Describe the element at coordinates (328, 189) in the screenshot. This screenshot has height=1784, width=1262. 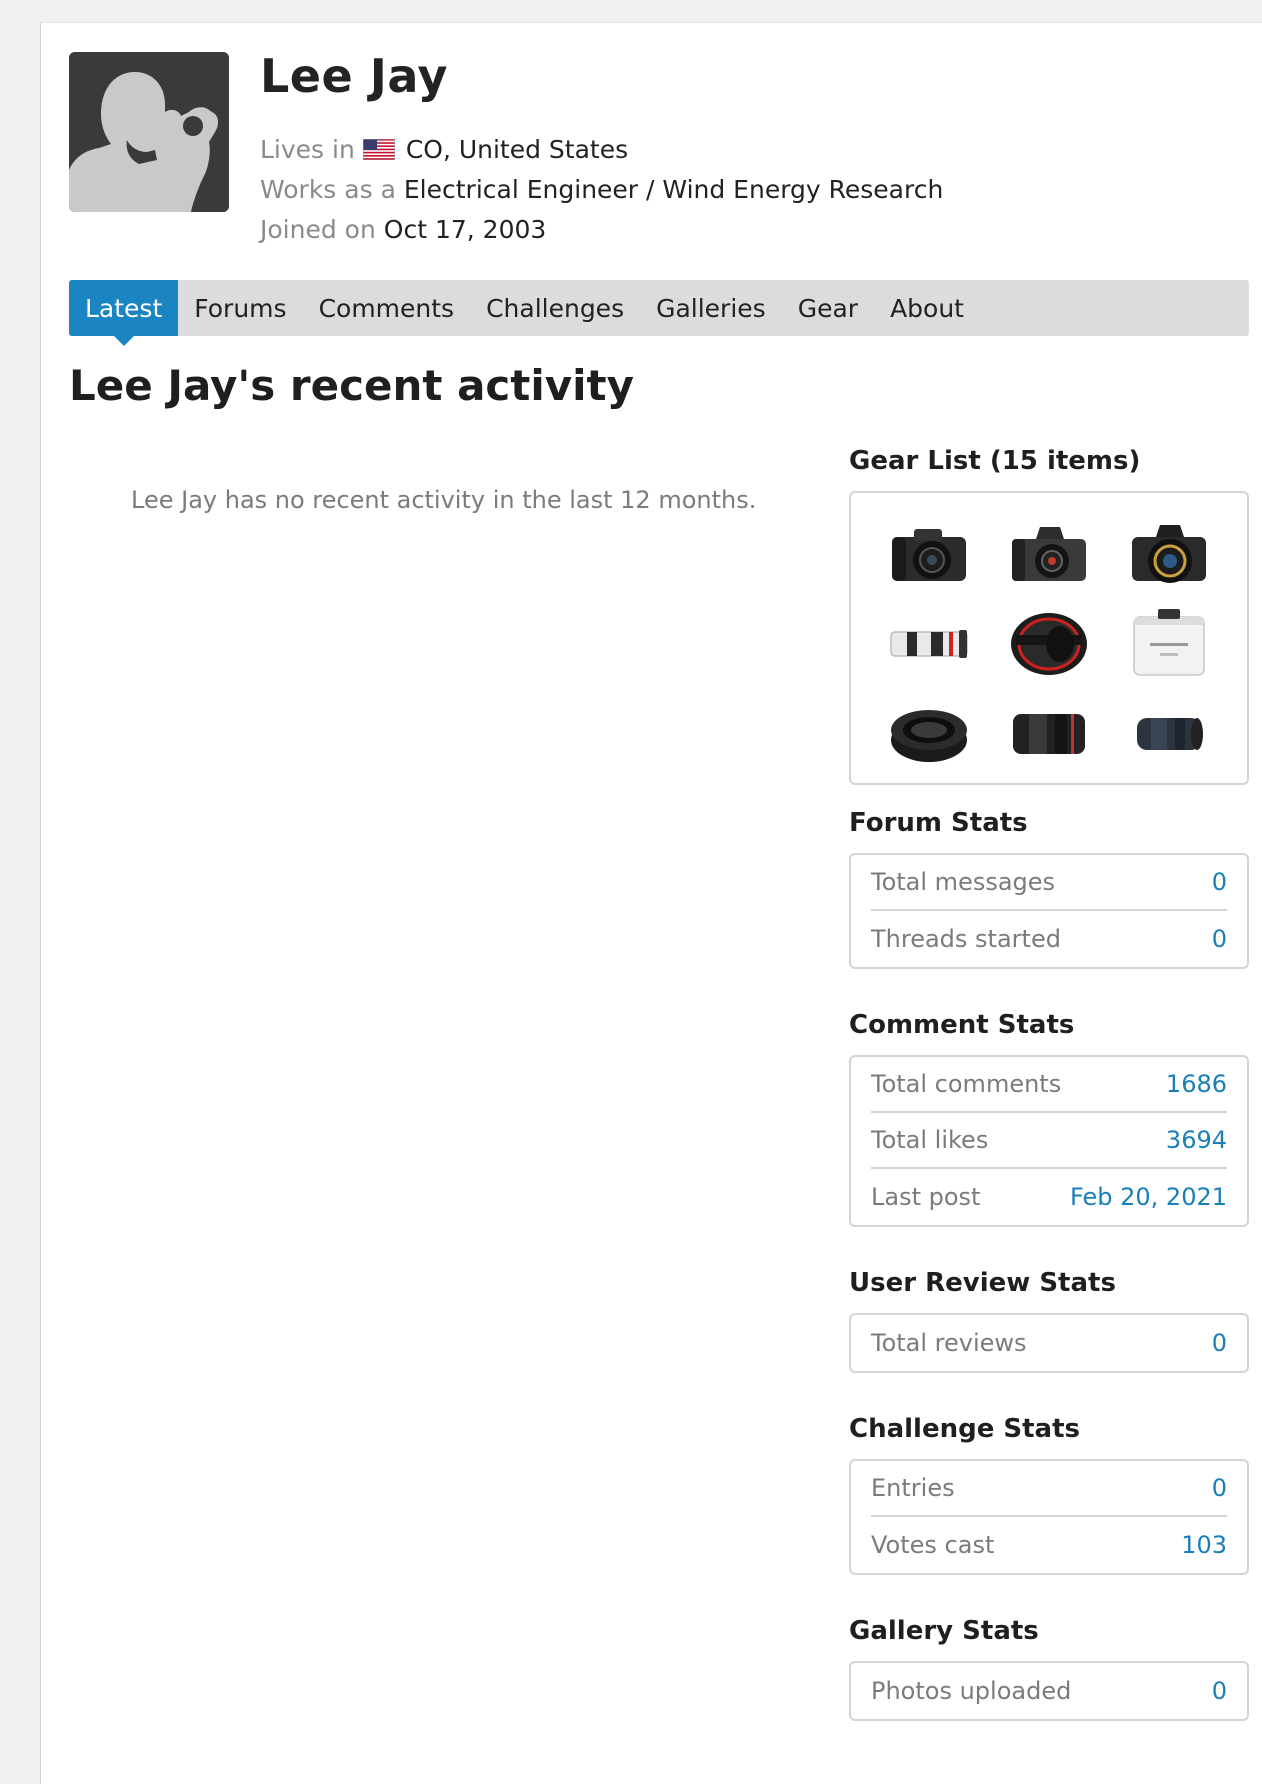
I see `works-as-label: Works as a` at that location.